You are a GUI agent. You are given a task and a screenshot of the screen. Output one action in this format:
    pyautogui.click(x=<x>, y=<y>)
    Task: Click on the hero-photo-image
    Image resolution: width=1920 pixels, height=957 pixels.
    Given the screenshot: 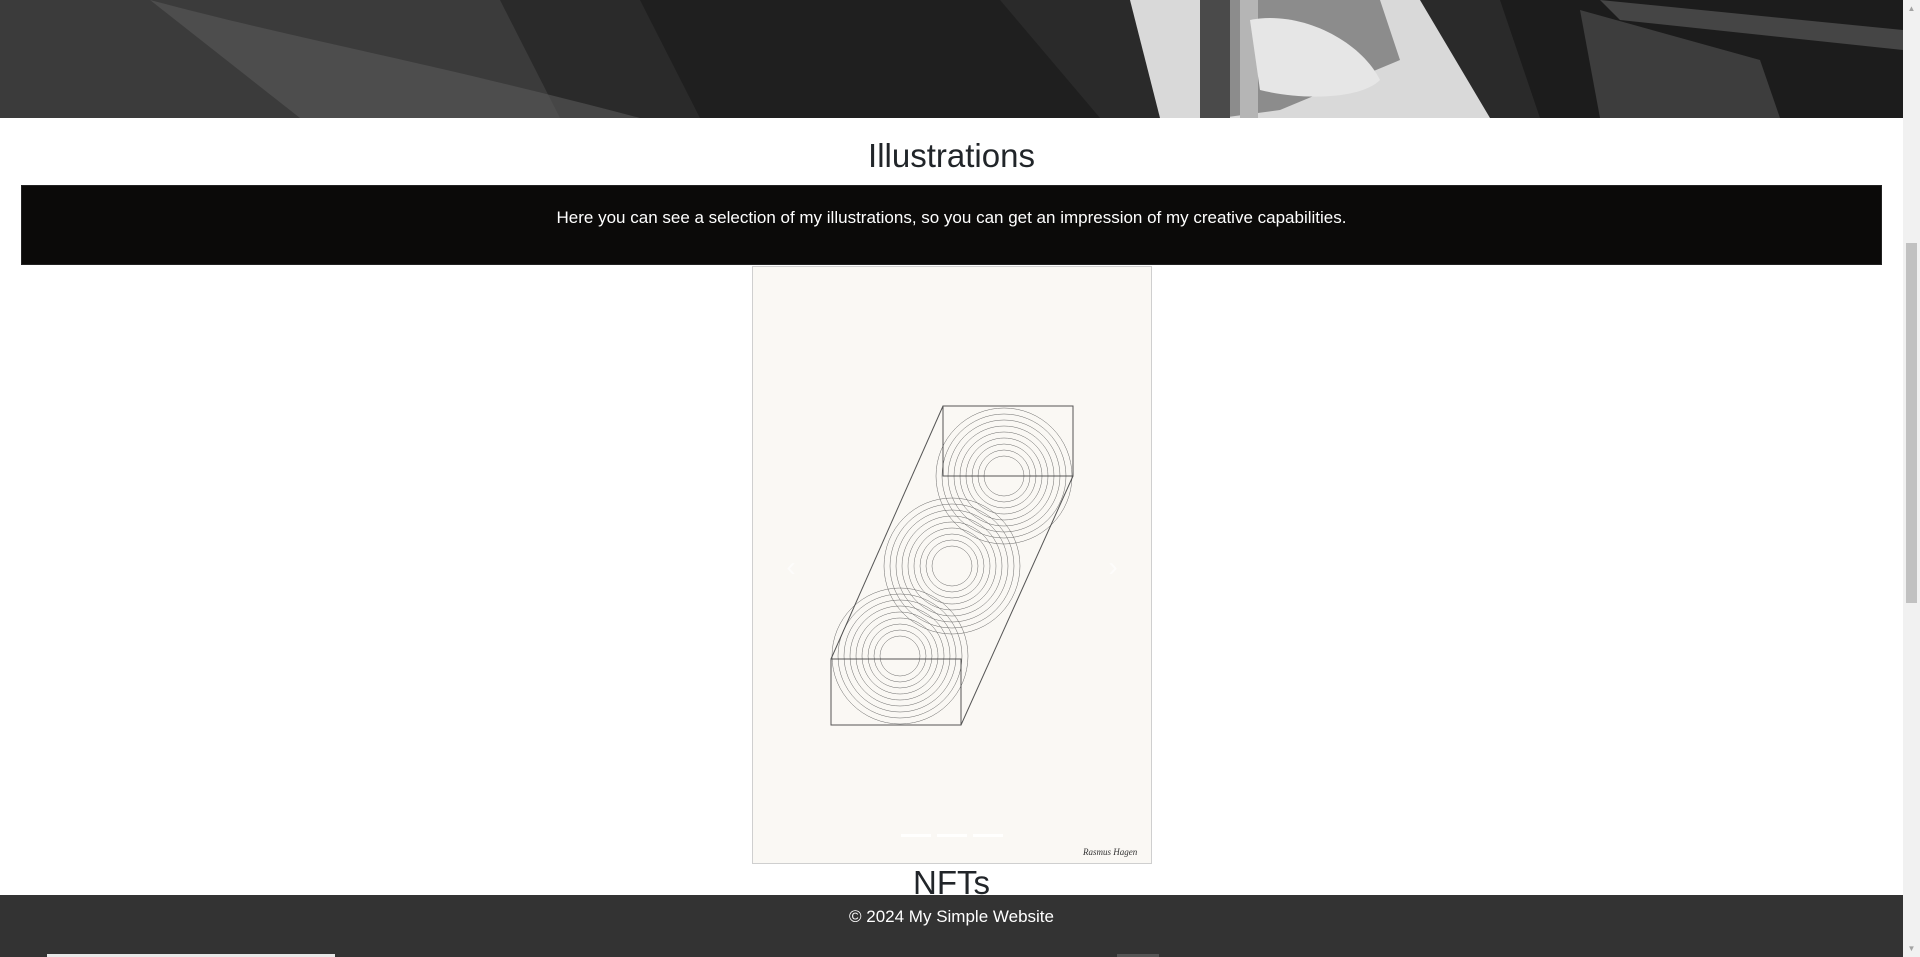 What is the action you would take?
    pyautogui.click(x=951, y=59)
    